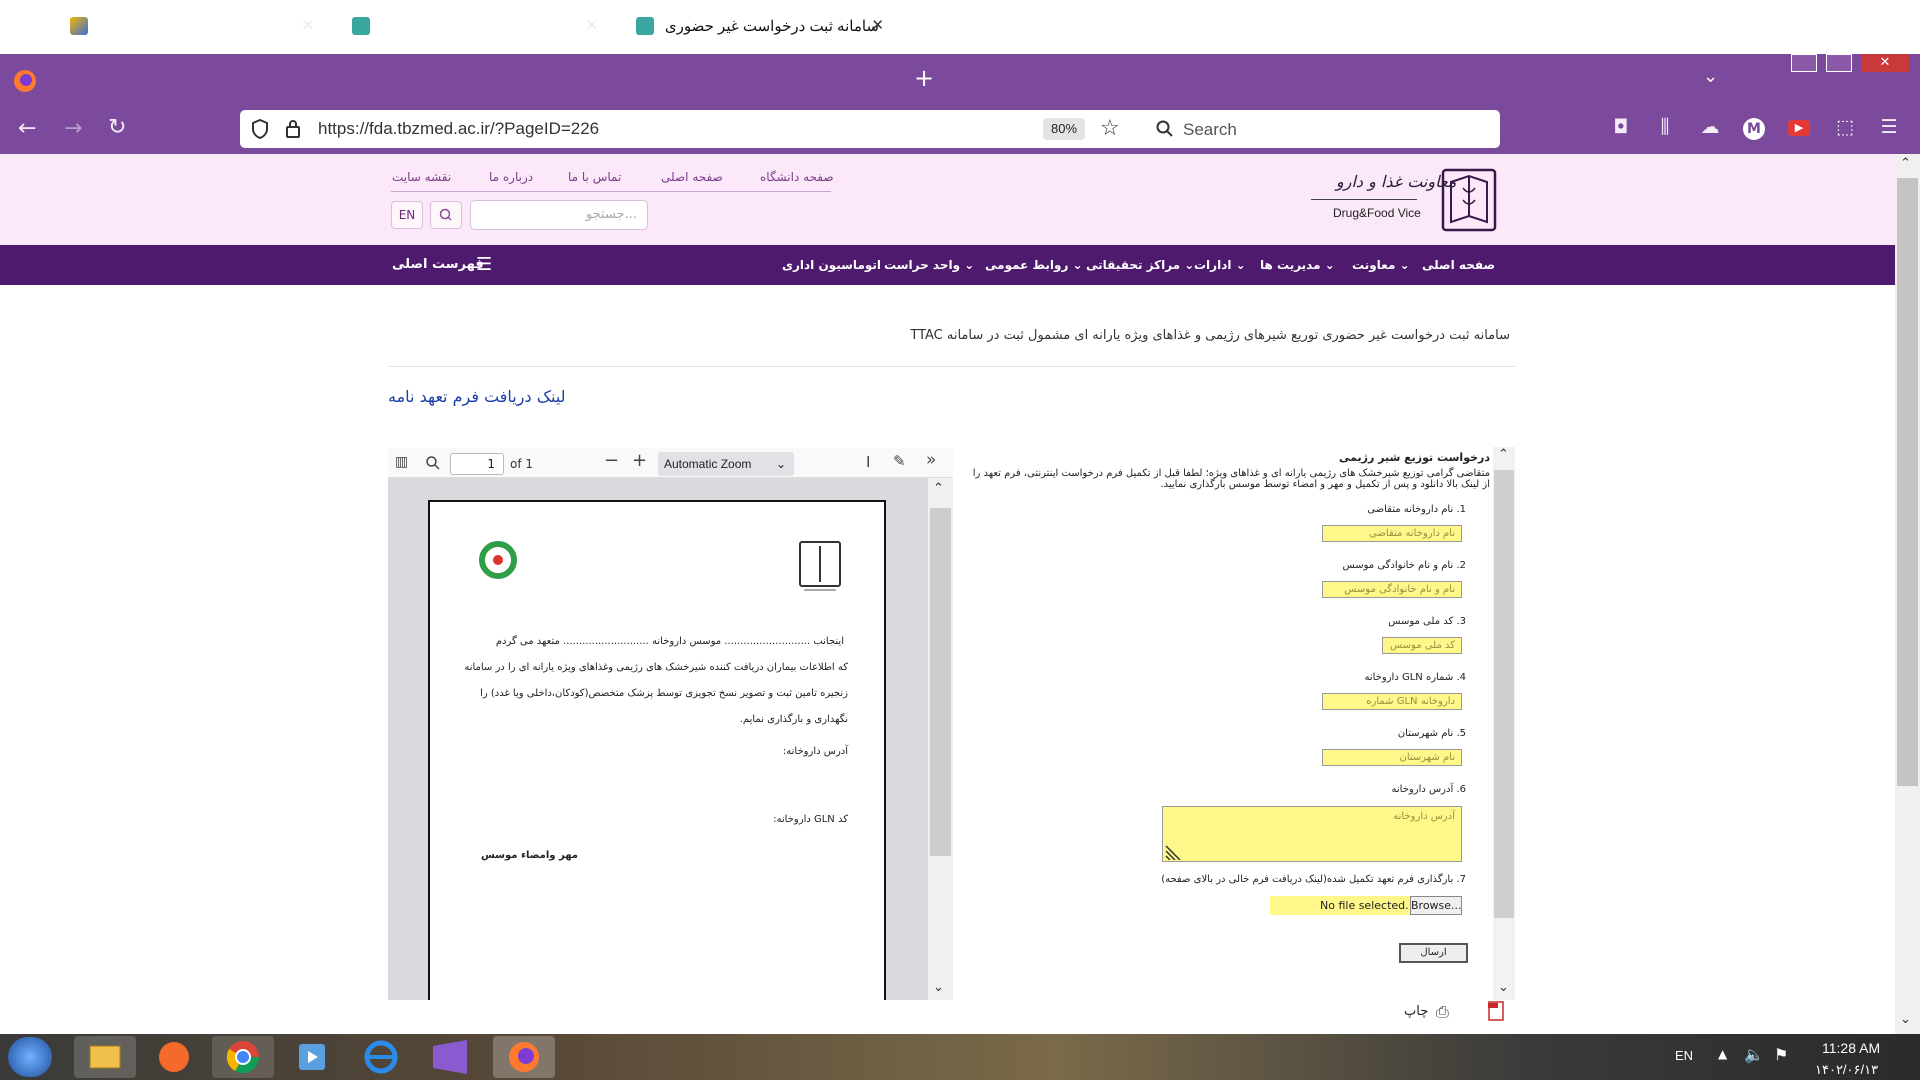  Describe the element at coordinates (191, 26) in the screenshot. I see `tab-chargoon: Chargoon Didgah ✕` at that location.